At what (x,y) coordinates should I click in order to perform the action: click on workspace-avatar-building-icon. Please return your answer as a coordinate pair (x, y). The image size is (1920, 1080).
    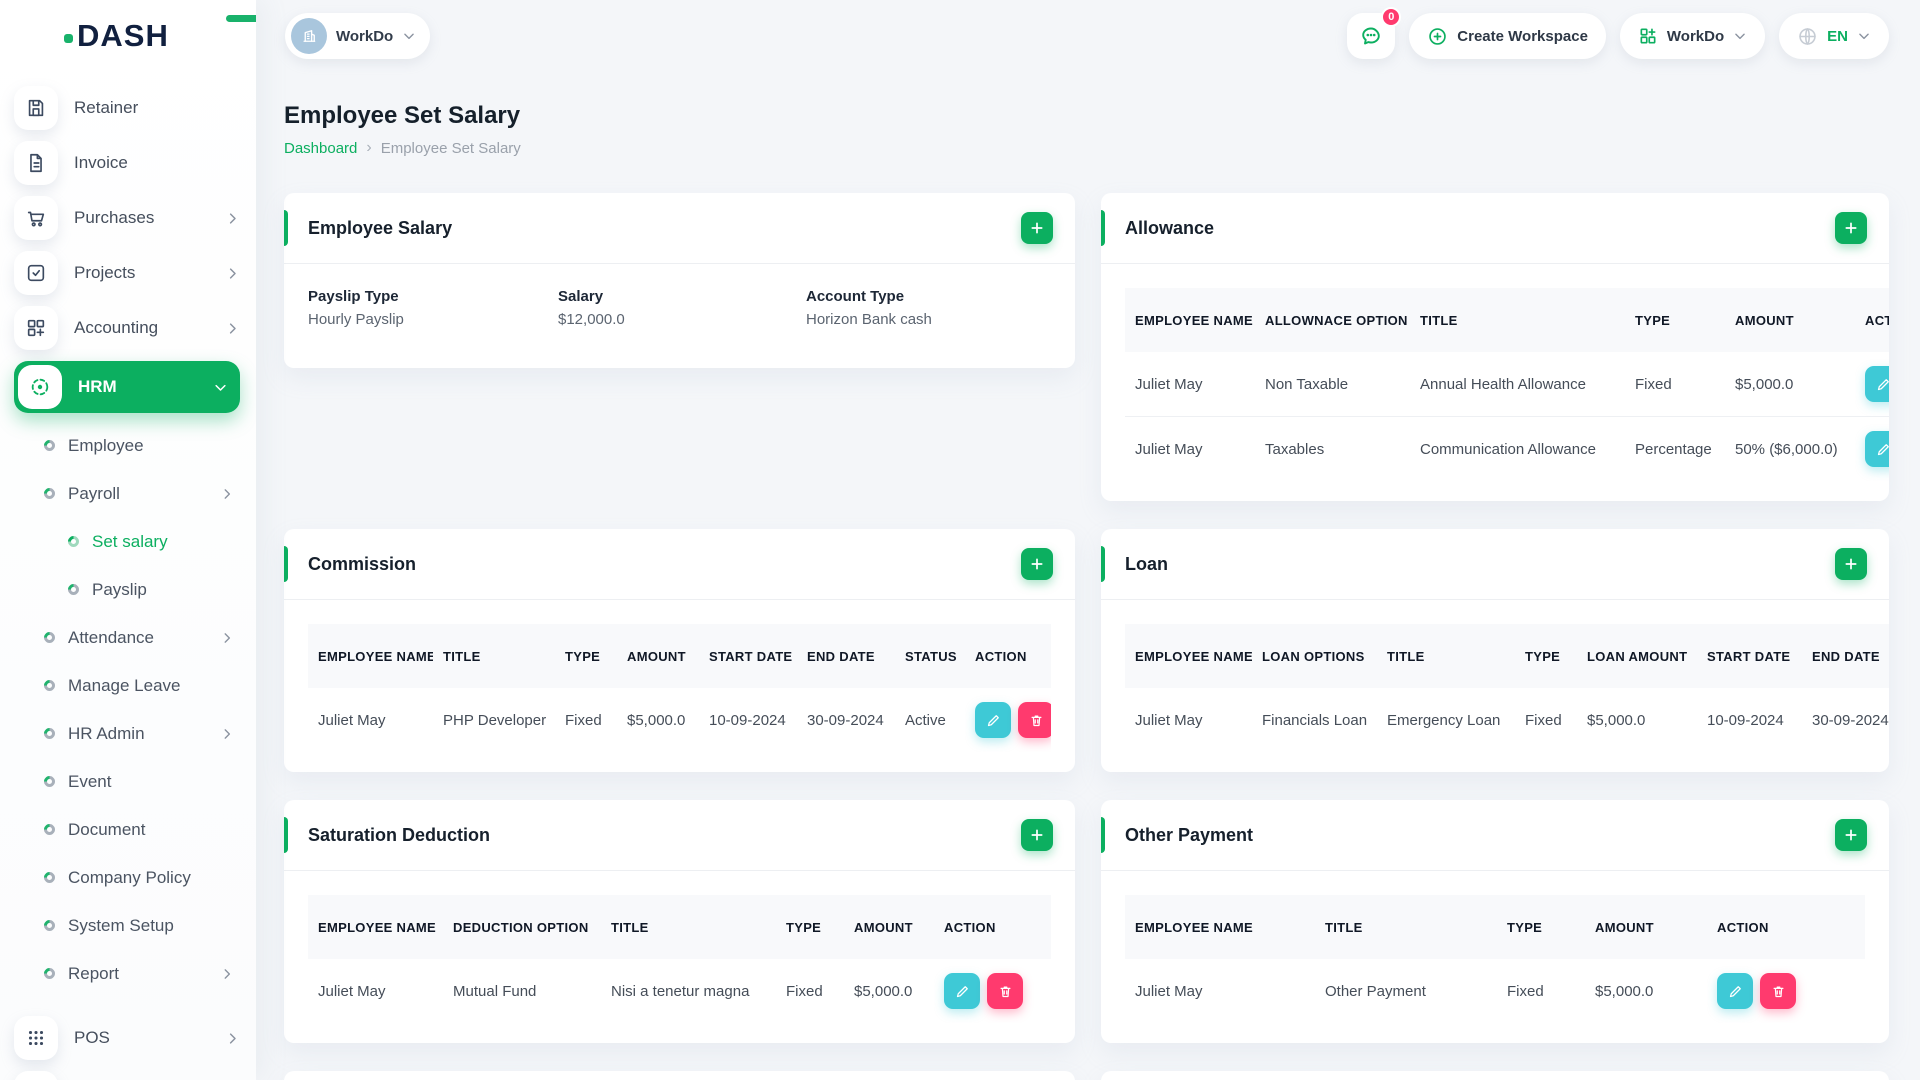
    Looking at the image, I should click on (309, 36).